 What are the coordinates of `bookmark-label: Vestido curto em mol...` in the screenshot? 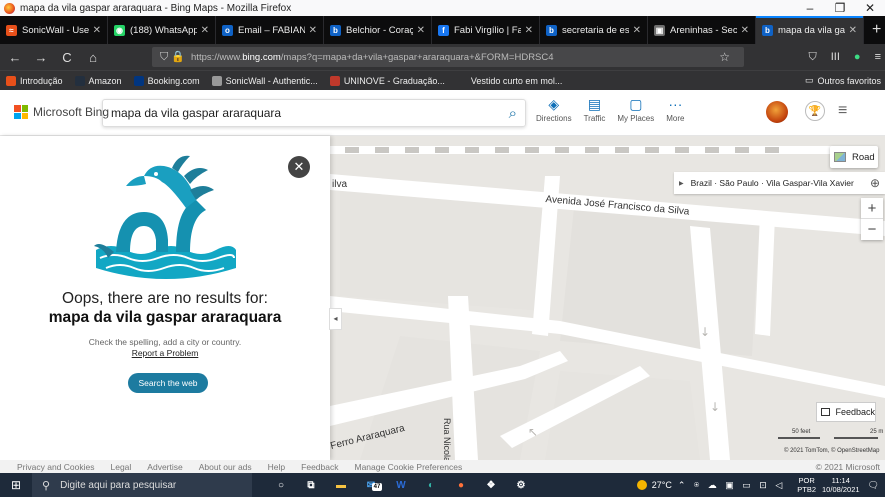 It's located at (516, 80).